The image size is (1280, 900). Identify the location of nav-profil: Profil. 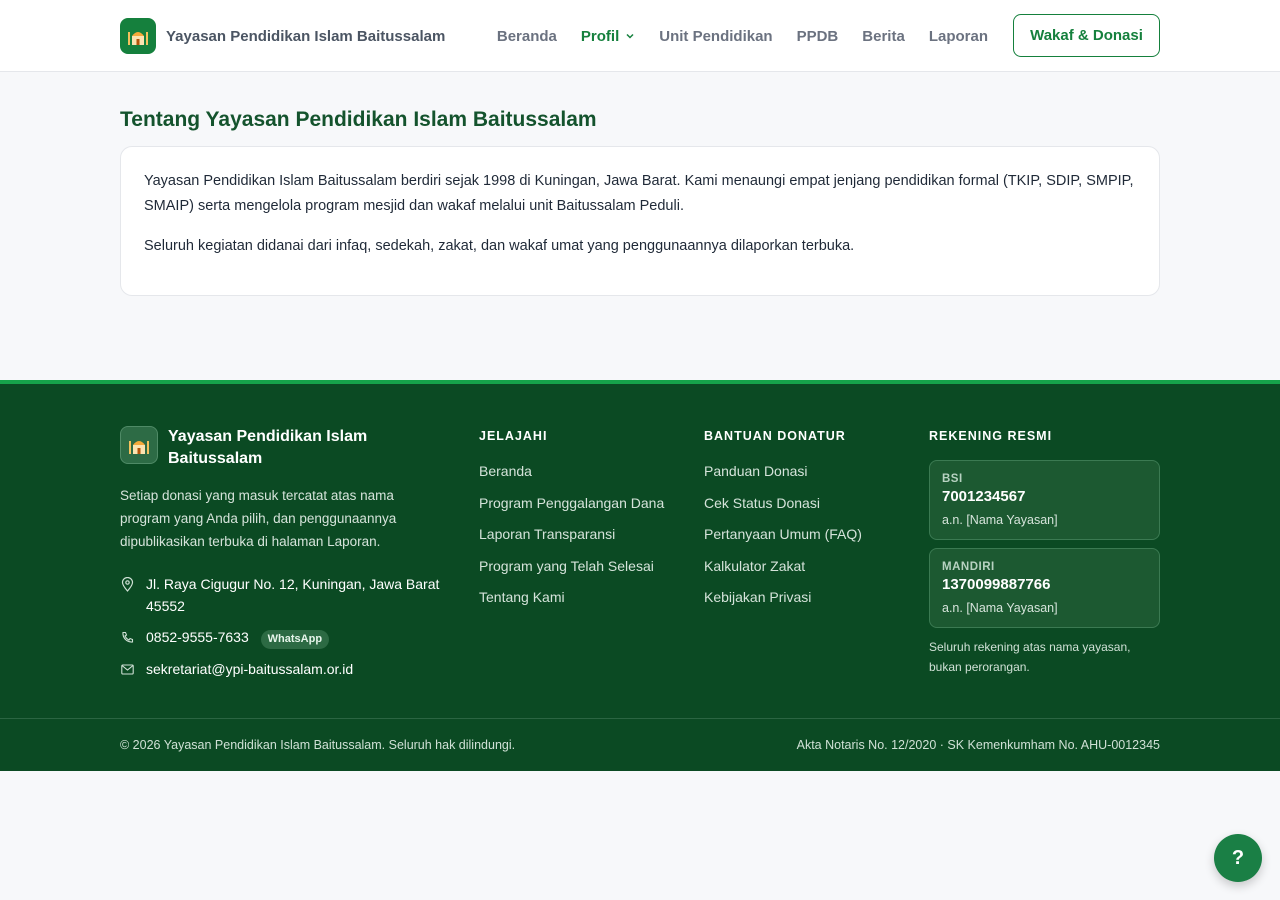
(608, 36).